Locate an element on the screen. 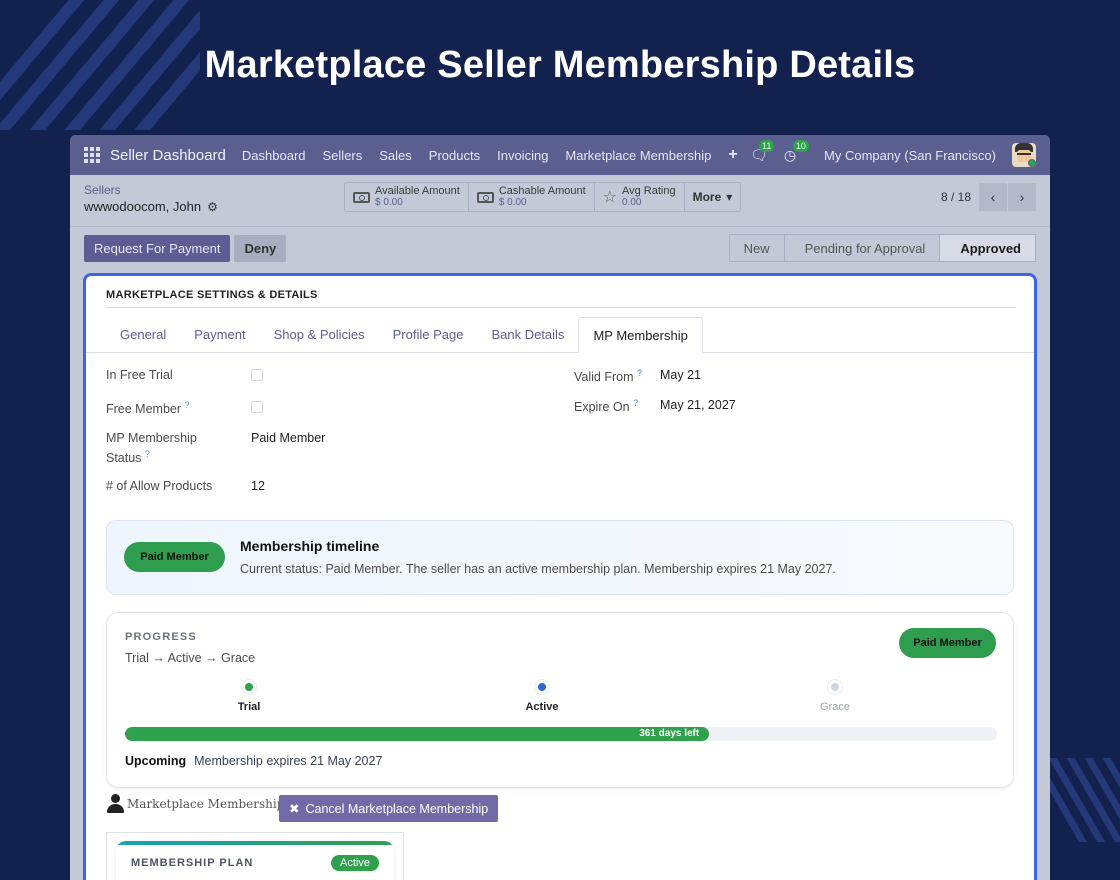 Image resolution: width=1120 pixels, height=880 pixels. expire-on-label-wrap: Expire On ? is located at coordinates (606, 406).